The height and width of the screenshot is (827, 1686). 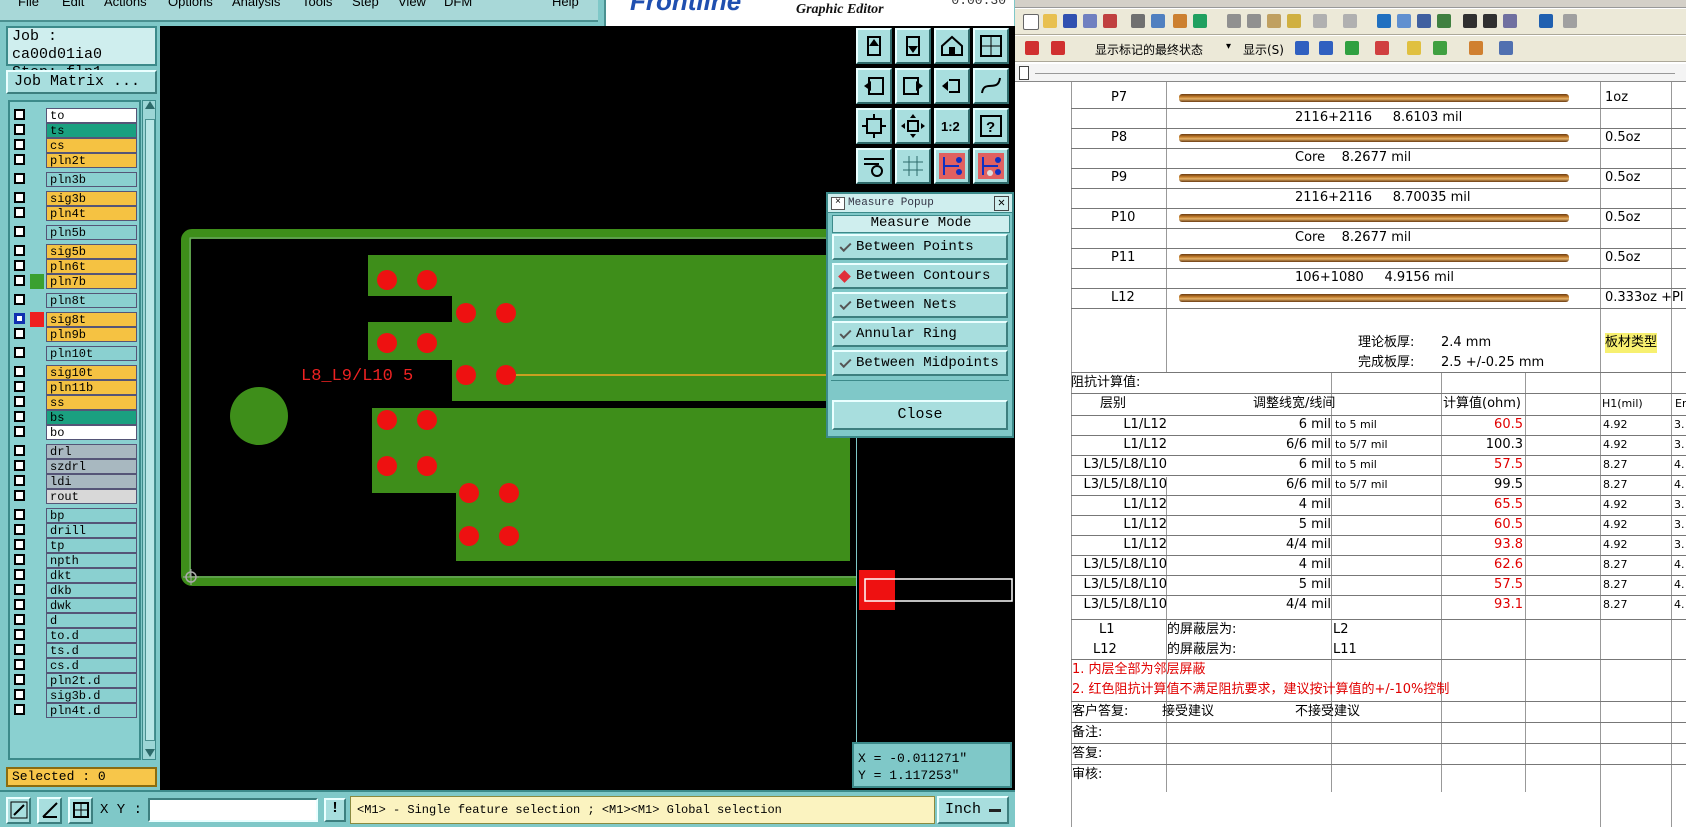 What do you see at coordinates (73, 590) in the screenshot?
I see `layer-row-dkb: dkb` at bounding box center [73, 590].